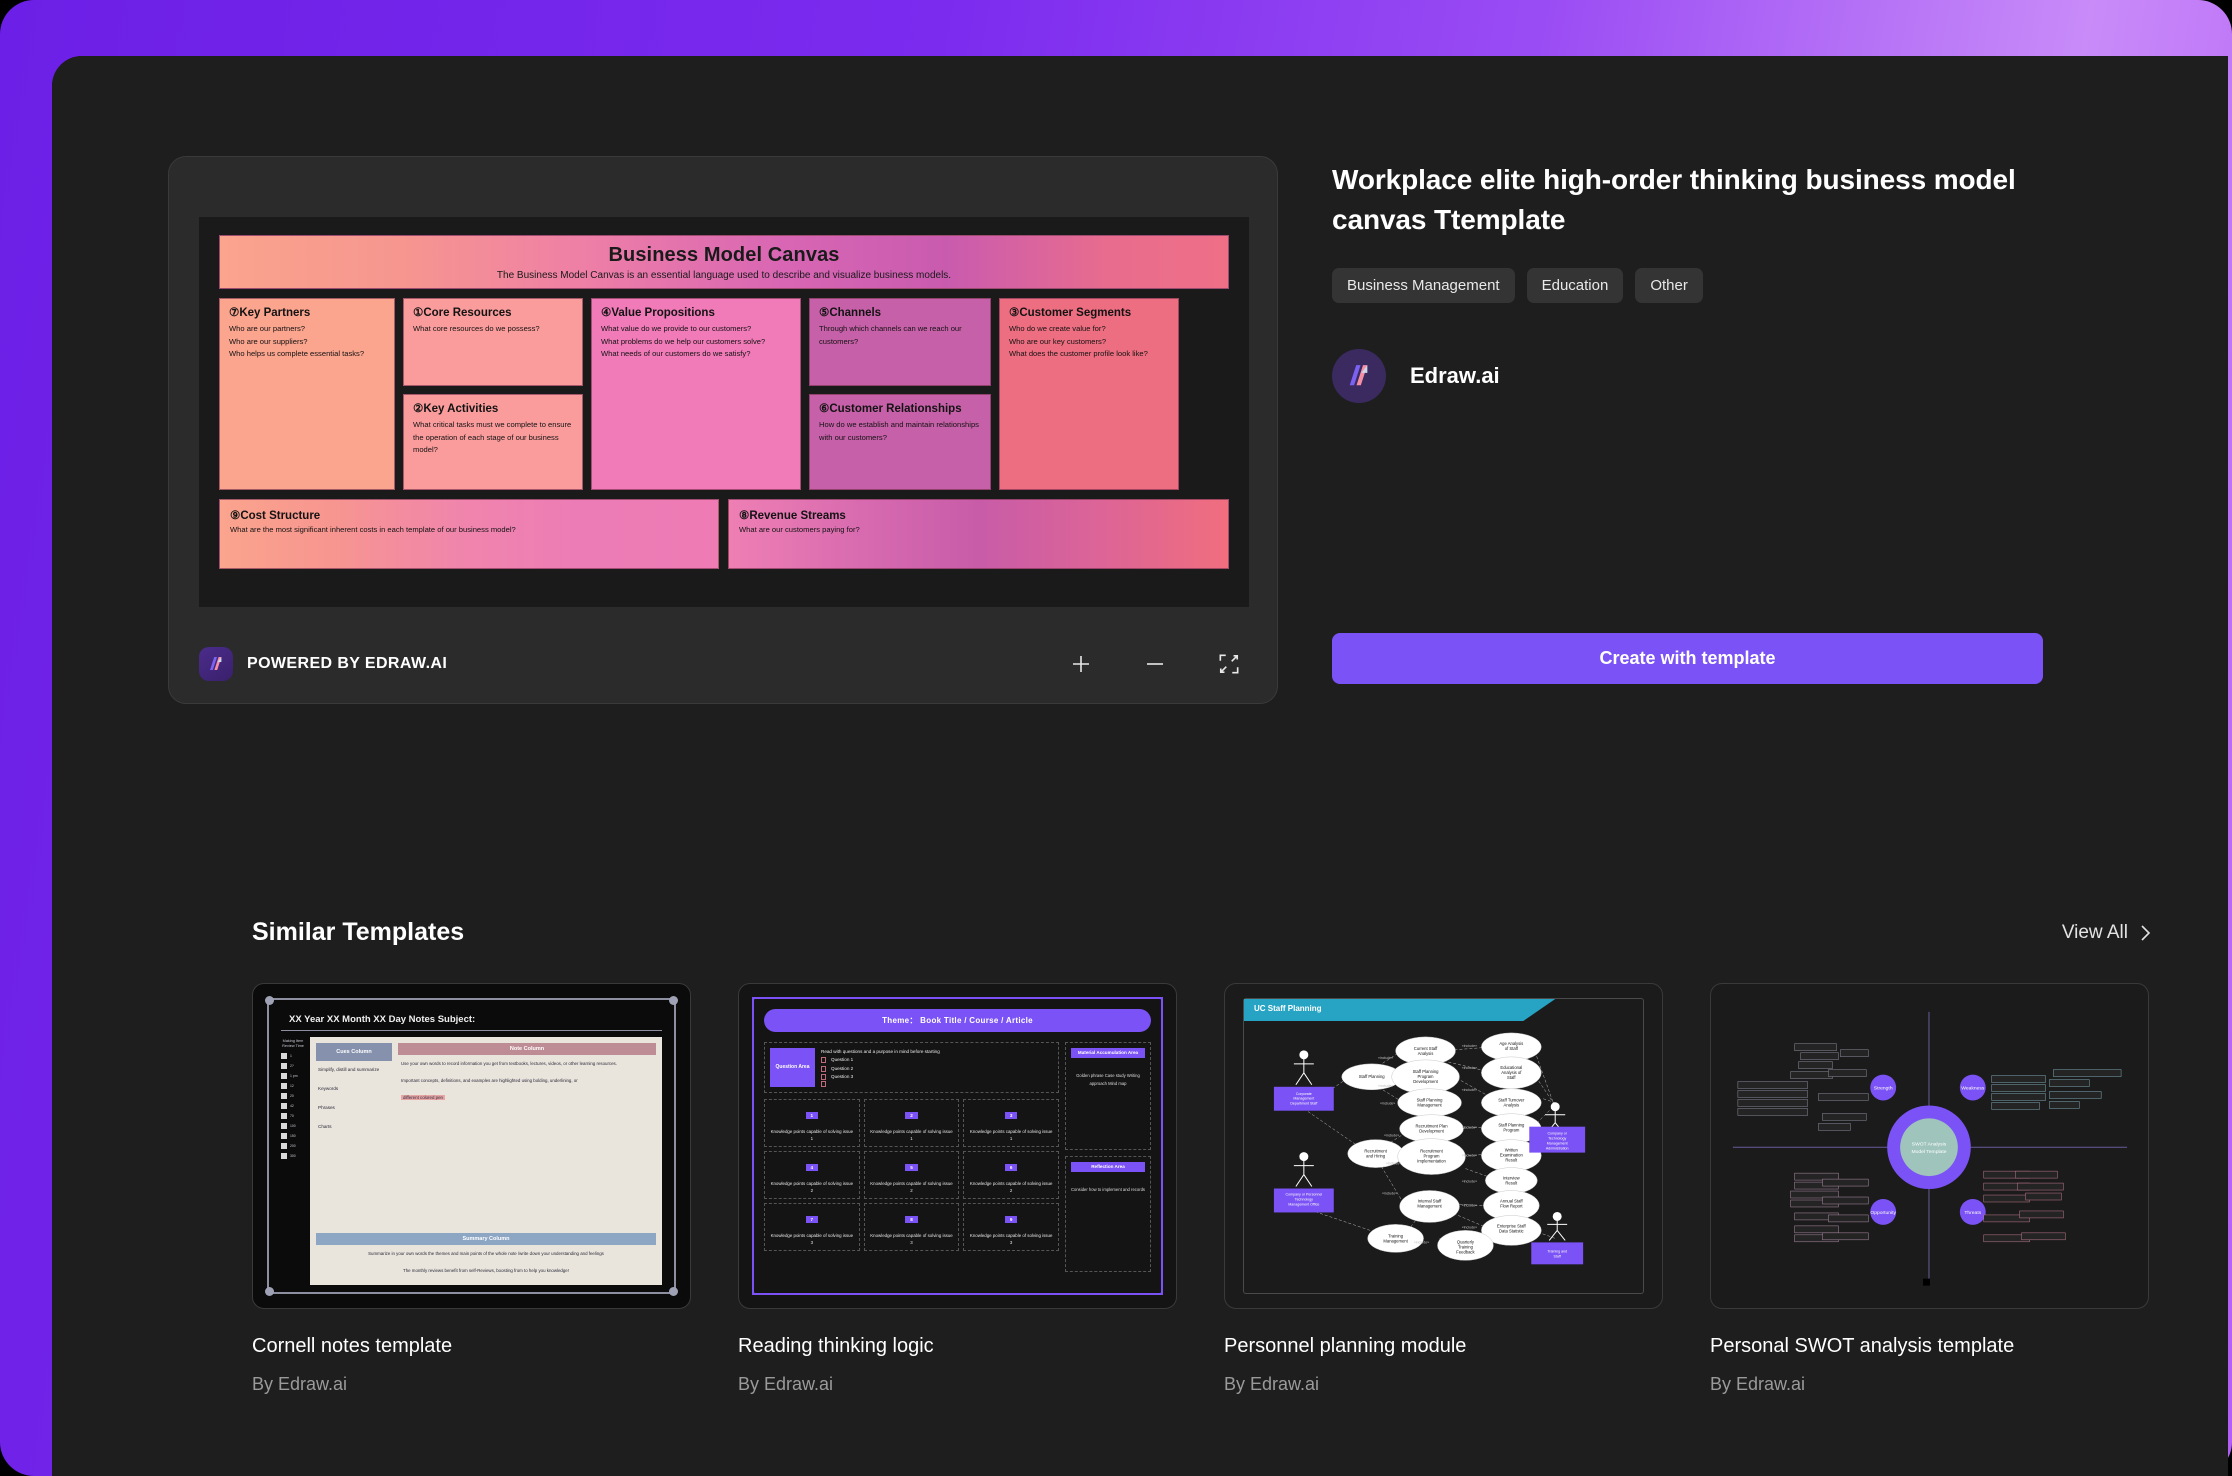 This screenshot has width=2232, height=1476. I want to click on rail-row: 42, so click(293, 1106).